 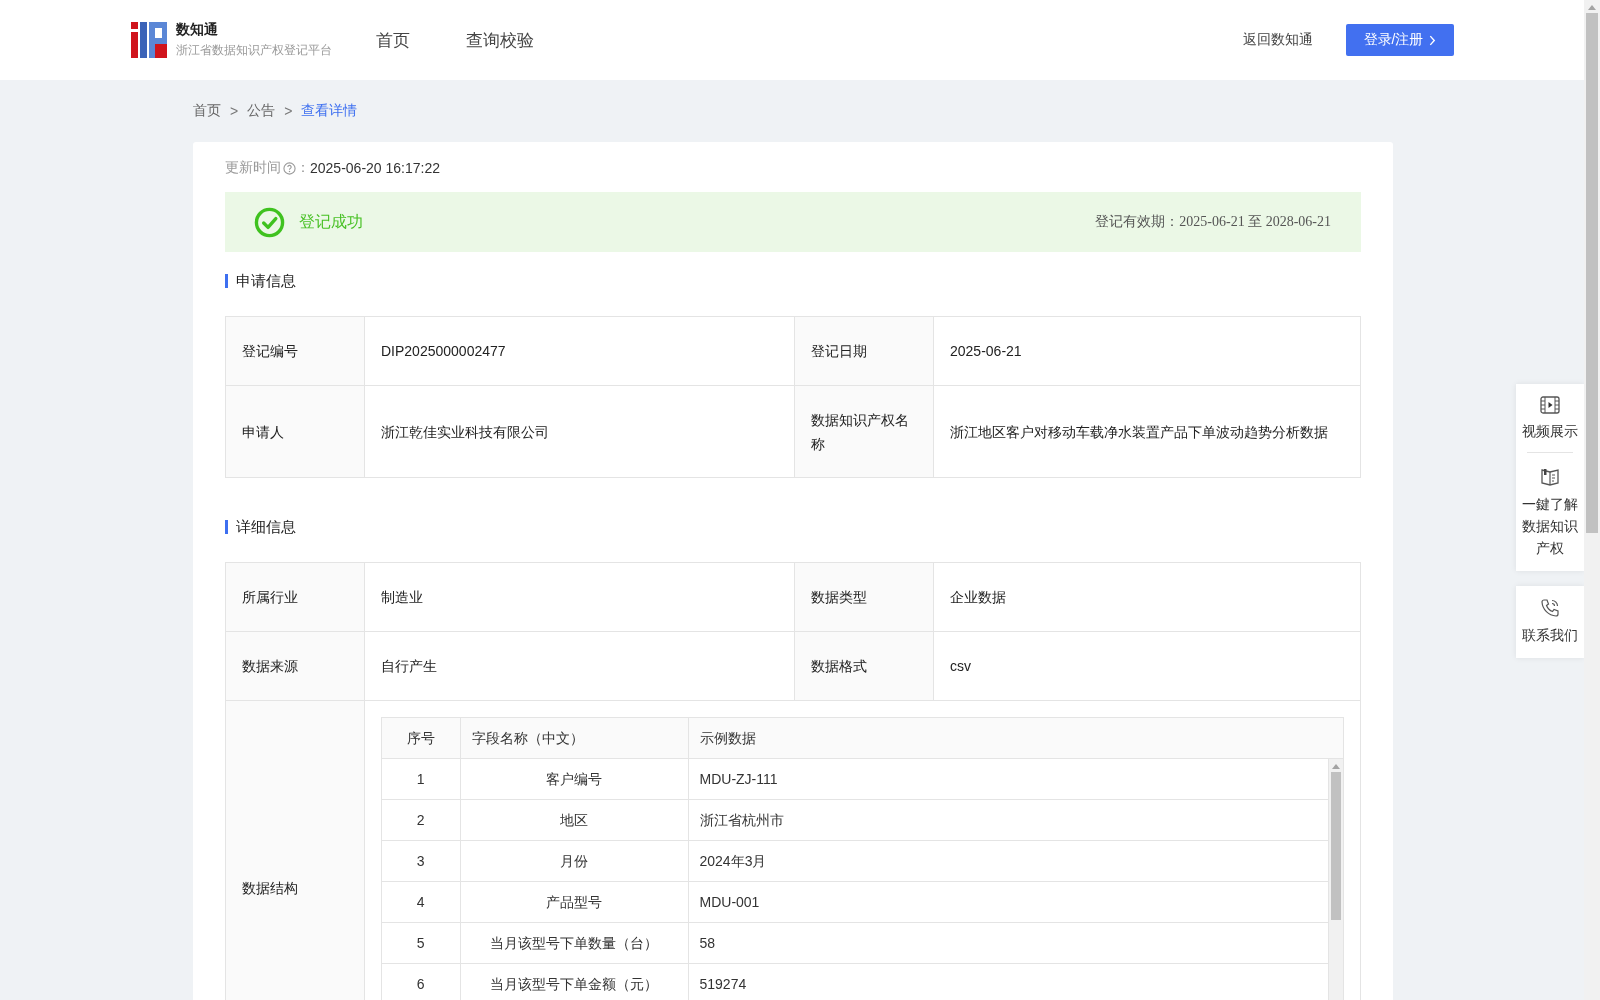 What do you see at coordinates (864, 431) in the screenshot?
I see `field-label: 数据知识产权名称` at bounding box center [864, 431].